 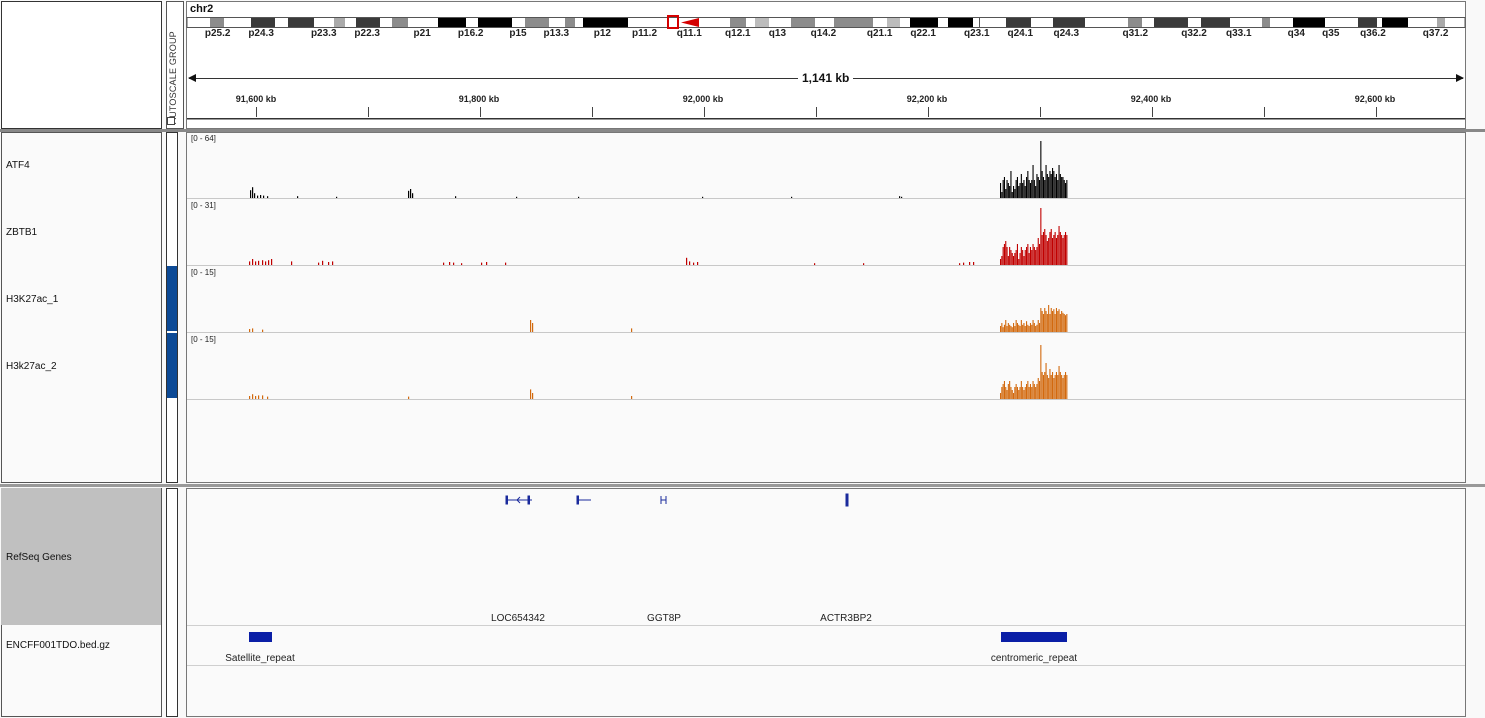 I want to click on bed-feature-centromeric-repeat, so click(x=1034, y=637).